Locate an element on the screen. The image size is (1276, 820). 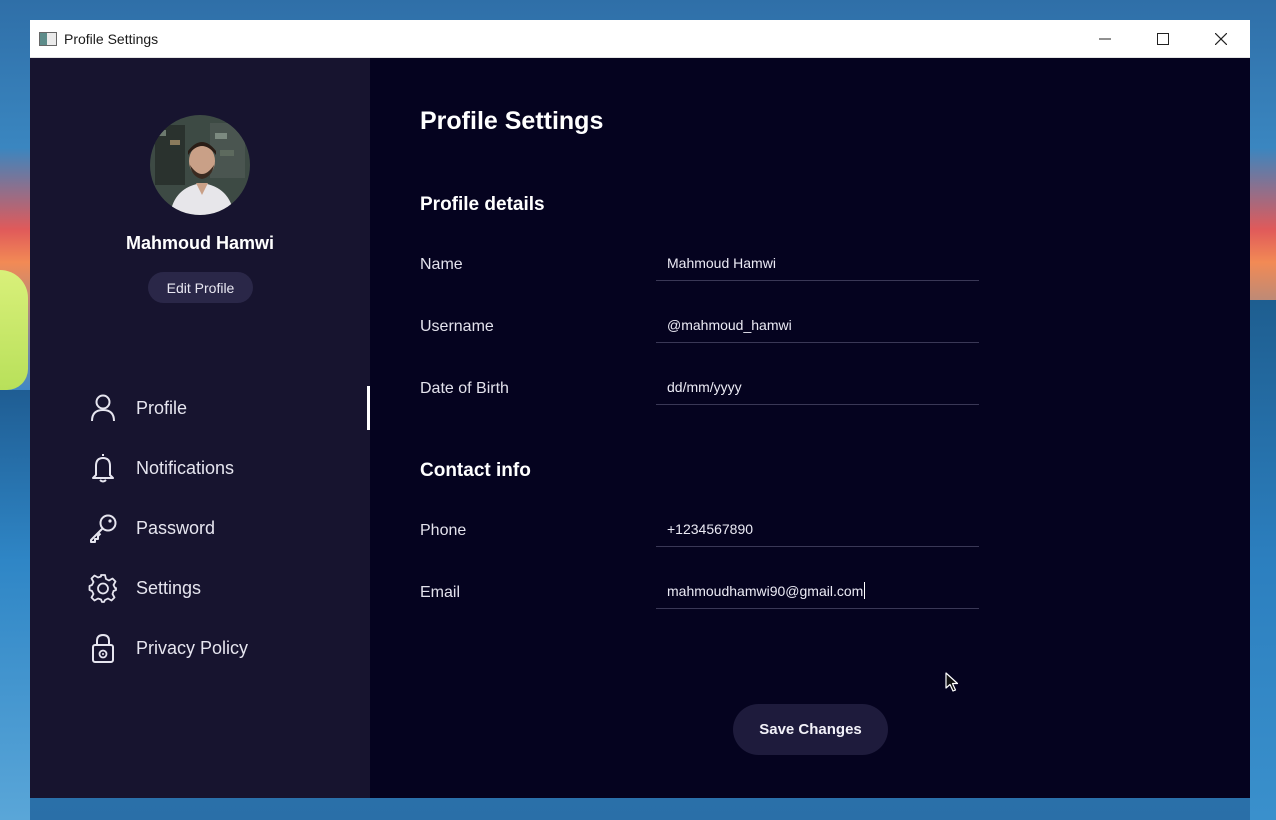
user-icon is located at coordinates (103, 408).